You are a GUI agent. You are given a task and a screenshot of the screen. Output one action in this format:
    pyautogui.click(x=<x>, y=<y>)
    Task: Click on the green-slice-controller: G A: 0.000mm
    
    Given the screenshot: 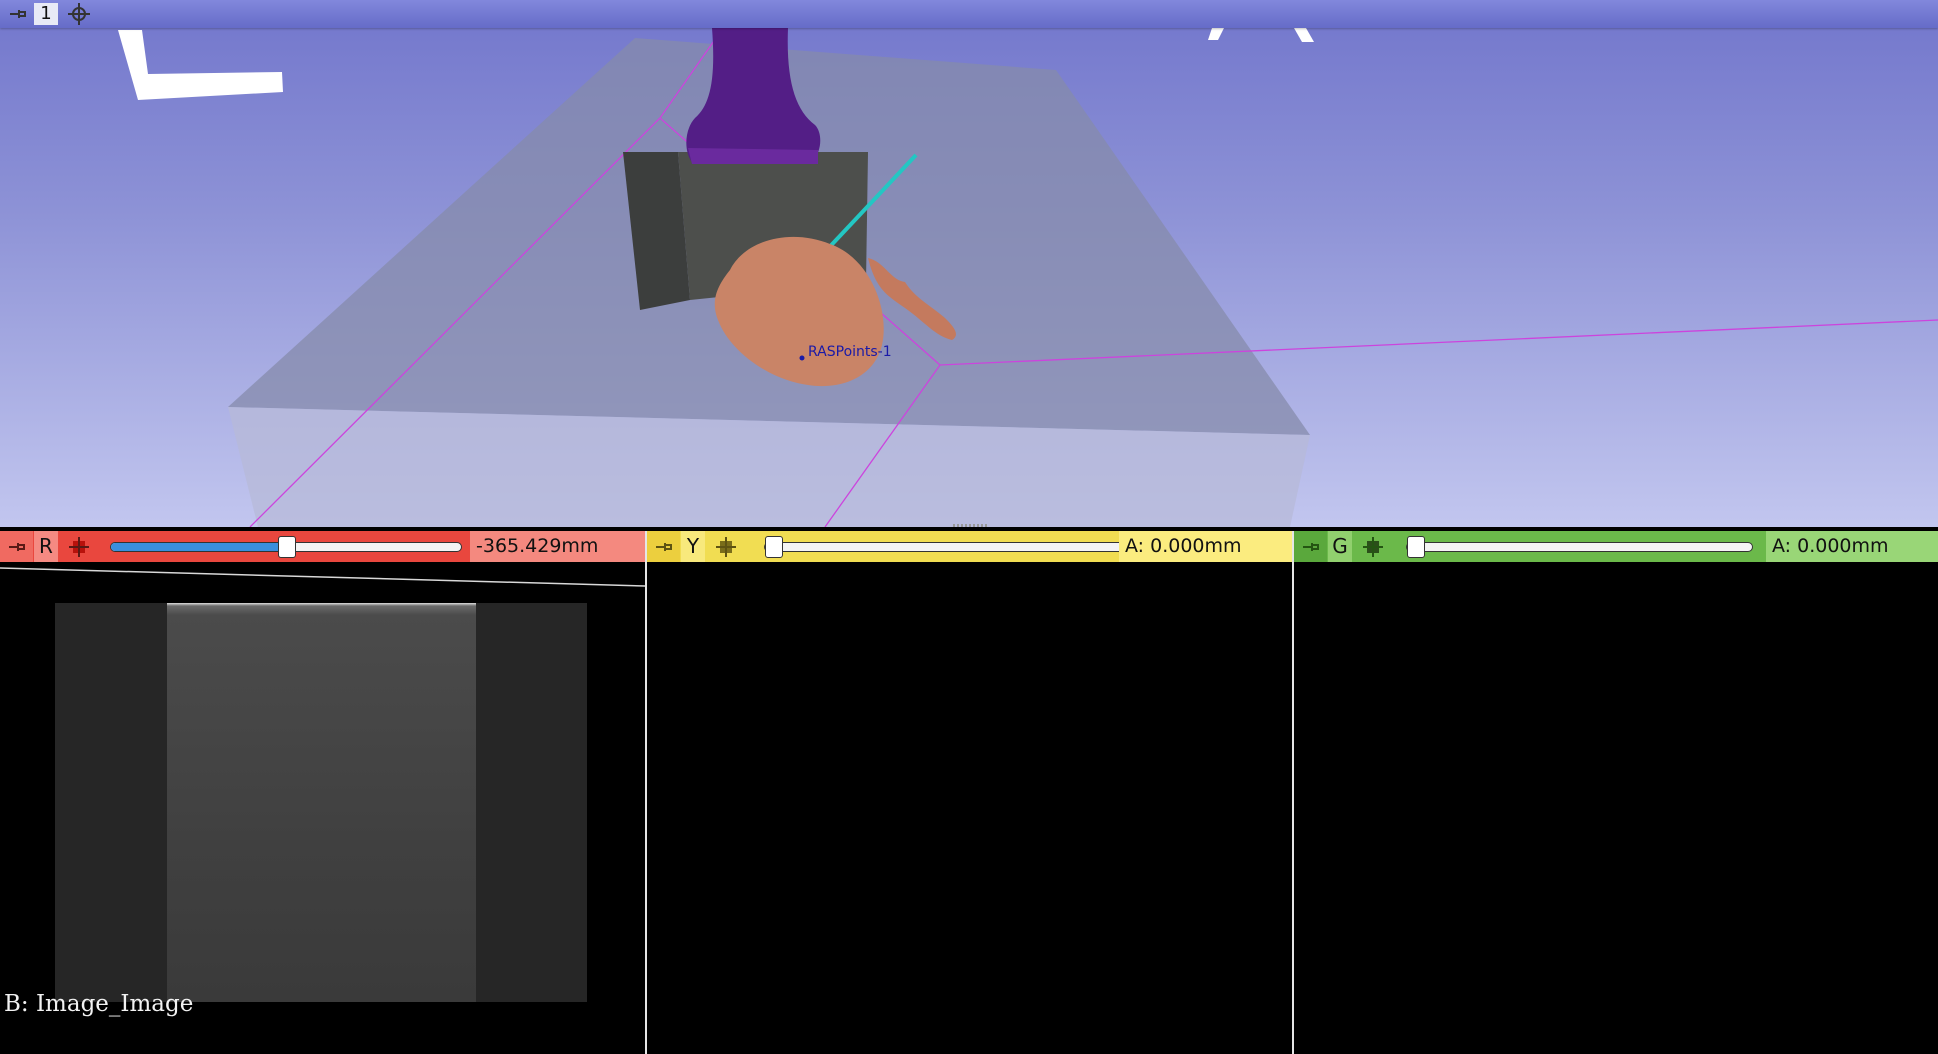 What is the action you would take?
    pyautogui.click(x=1616, y=546)
    